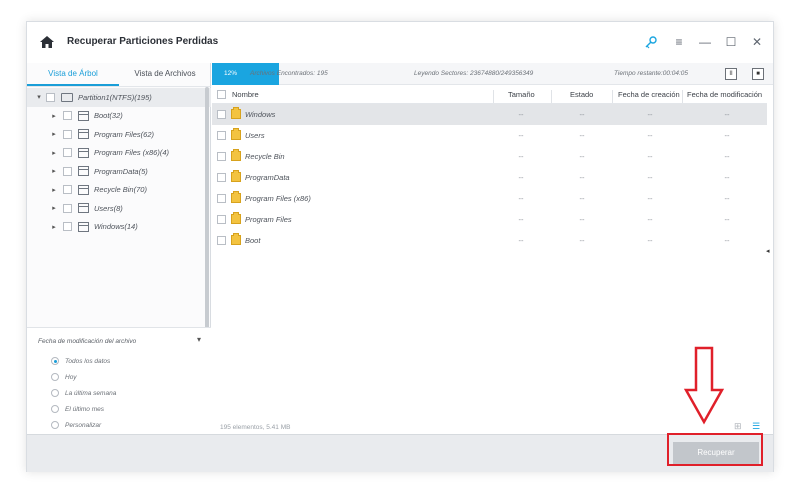 This screenshot has width=800, height=495. I want to click on tab-file-view: Vista de Archivos, so click(165, 74).